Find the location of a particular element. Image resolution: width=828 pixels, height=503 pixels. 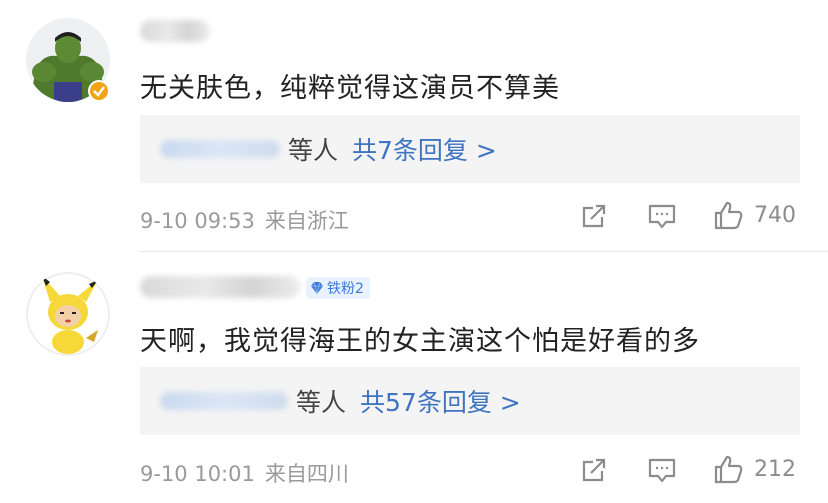

comment-meta: 9-10 09:53 来自浙江 is located at coordinates (244, 220).